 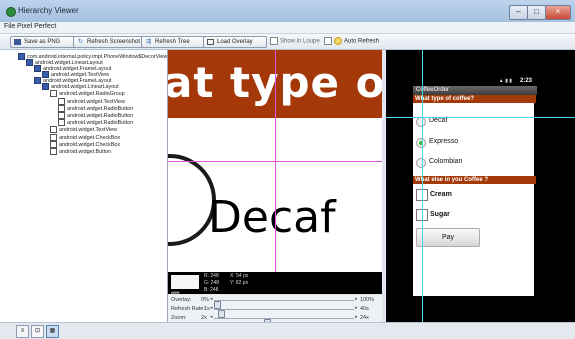 I want to click on refresh-tree-label: Refresh Tree, so click(x=172, y=42).